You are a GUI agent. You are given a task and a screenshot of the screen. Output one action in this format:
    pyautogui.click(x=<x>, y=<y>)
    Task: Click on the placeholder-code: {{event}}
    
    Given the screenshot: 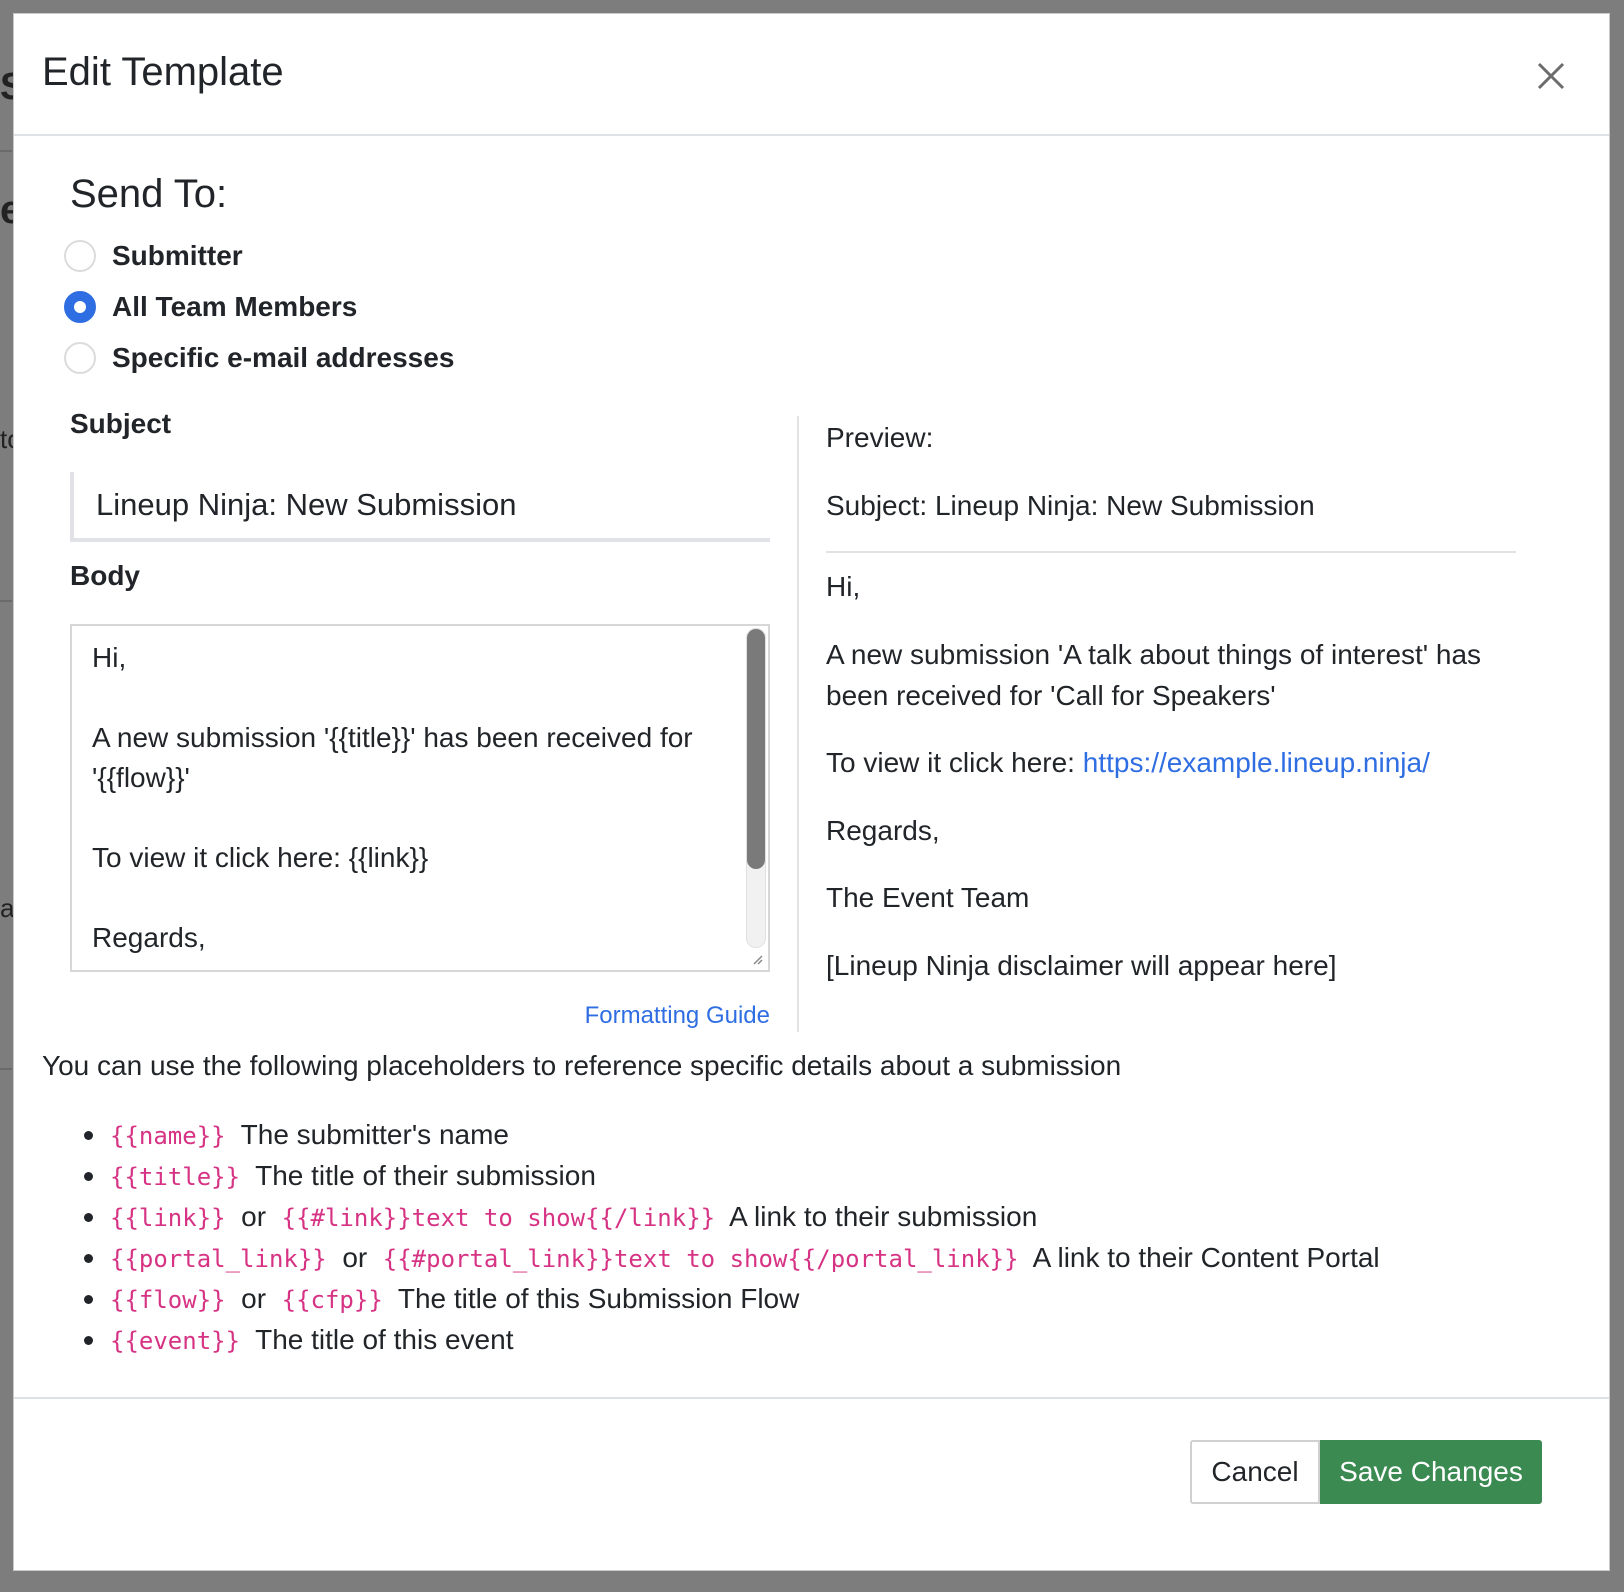 What is the action you would take?
    pyautogui.click(x=175, y=1341)
    